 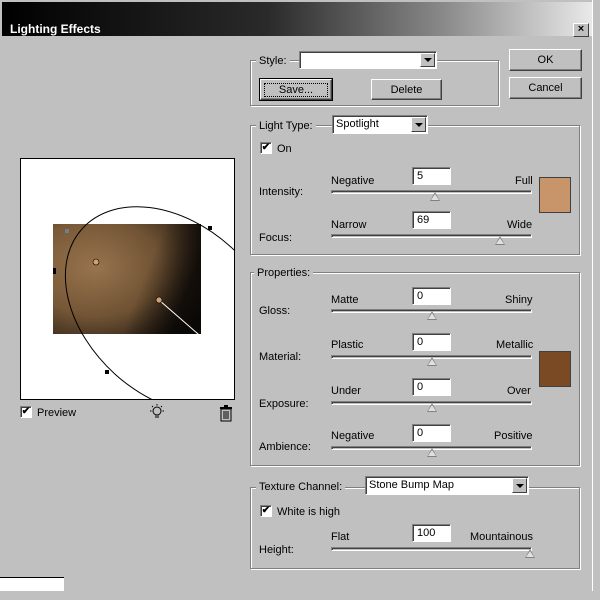 What do you see at coordinates (285, 447) in the screenshot?
I see `ambience-label: Ambience:` at bounding box center [285, 447].